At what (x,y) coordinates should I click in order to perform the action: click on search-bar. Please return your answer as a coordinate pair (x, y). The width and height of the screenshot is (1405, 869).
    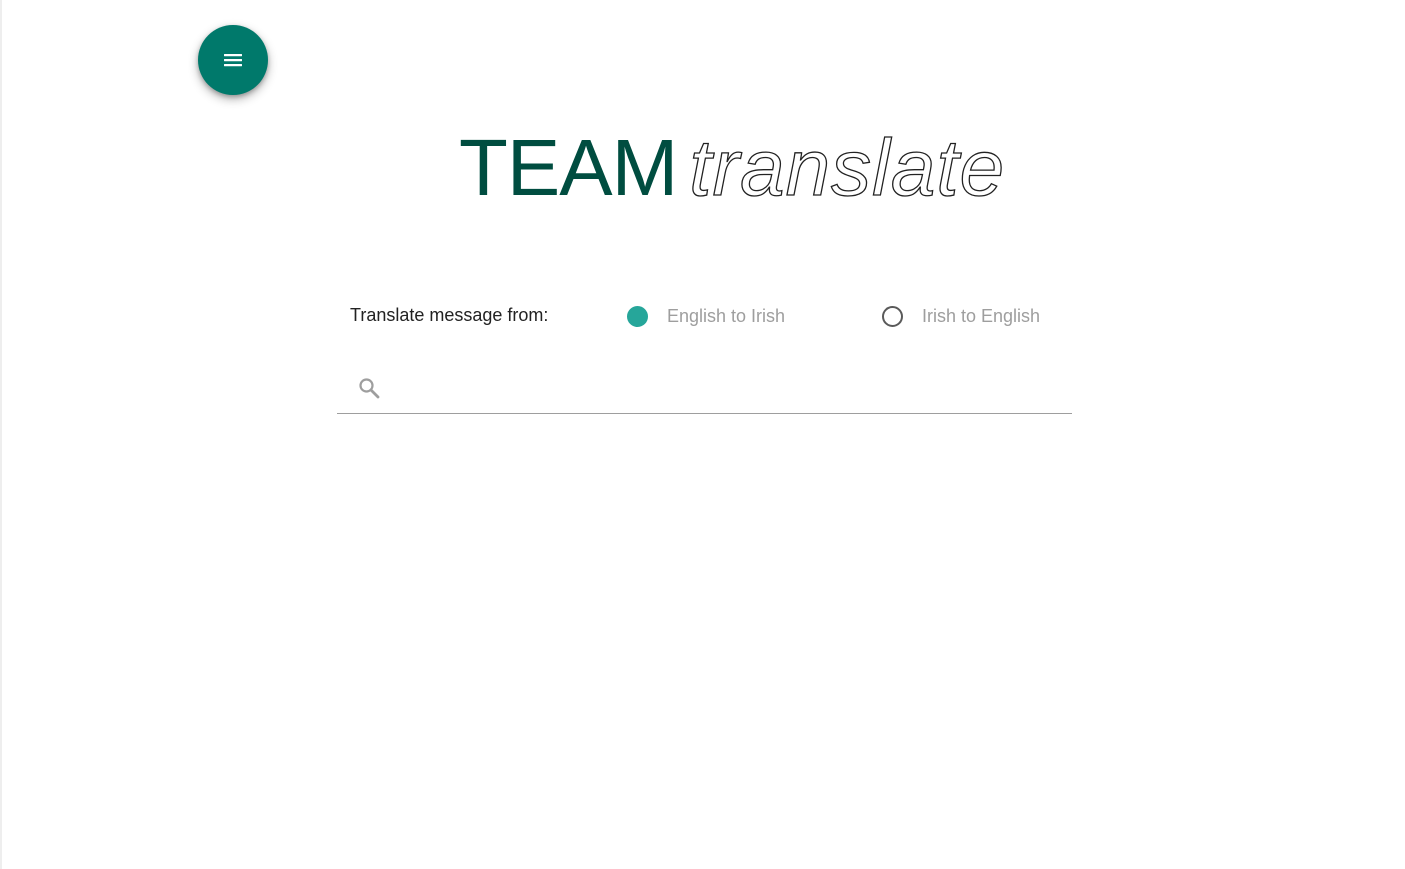
    Looking at the image, I should click on (704, 389).